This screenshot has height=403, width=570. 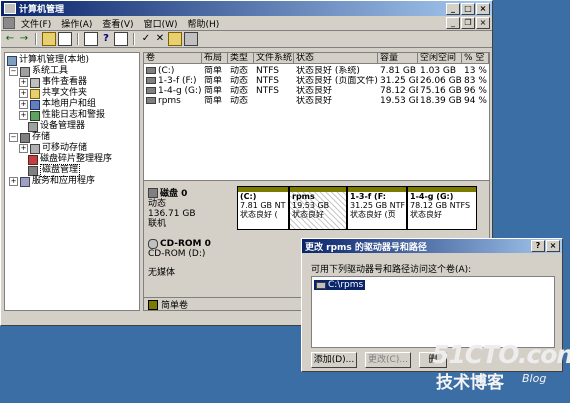 What do you see at coordinates (553, 246) in the screenshot?
I see `dialog-close-button: ×` at bounding box center [553, 246].